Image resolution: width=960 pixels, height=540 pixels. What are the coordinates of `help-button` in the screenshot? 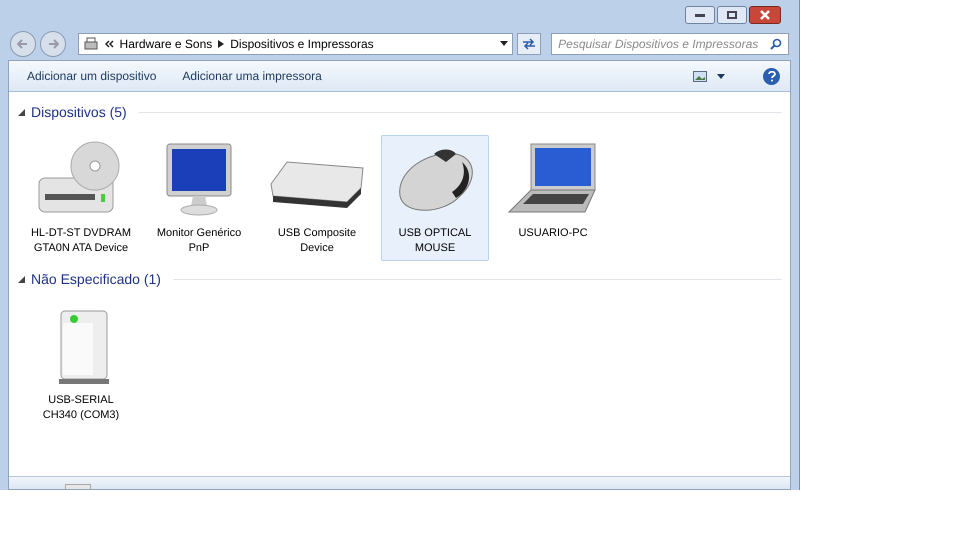 It's located at (771, 76).